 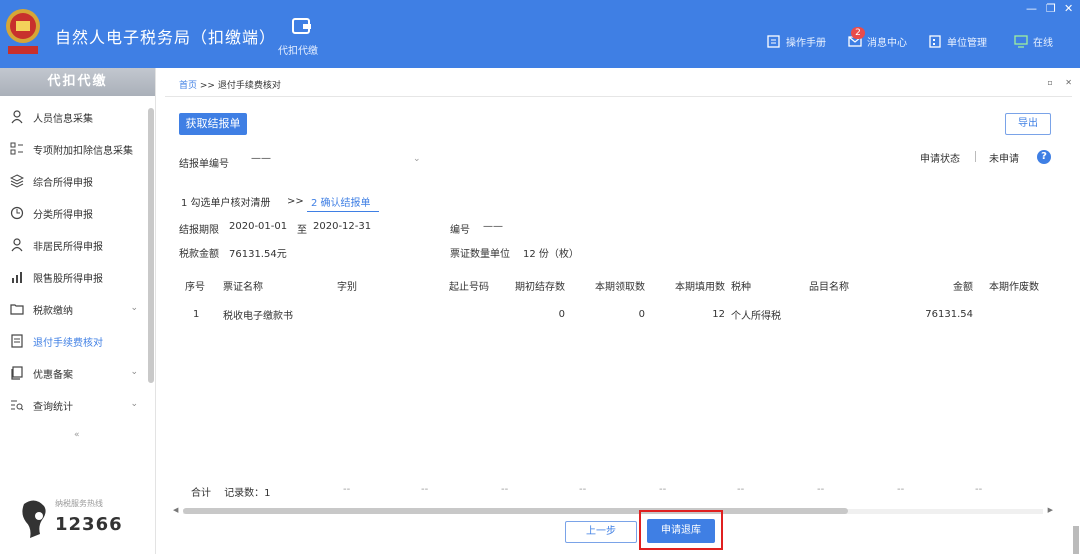 I want to click on ticket-count-label: 票证数量单位, so click(x=480, y=254).